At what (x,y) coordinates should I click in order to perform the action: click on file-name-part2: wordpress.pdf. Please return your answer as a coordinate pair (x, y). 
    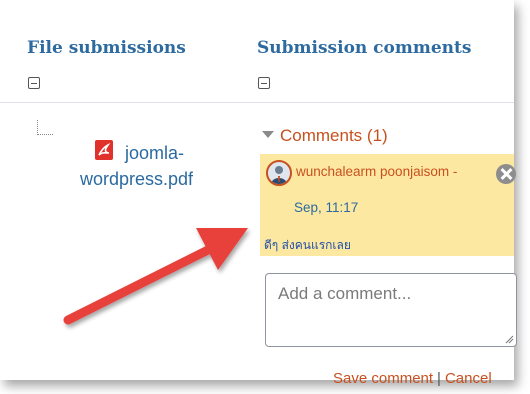
    Looking at the image, I should click on (137, 179).